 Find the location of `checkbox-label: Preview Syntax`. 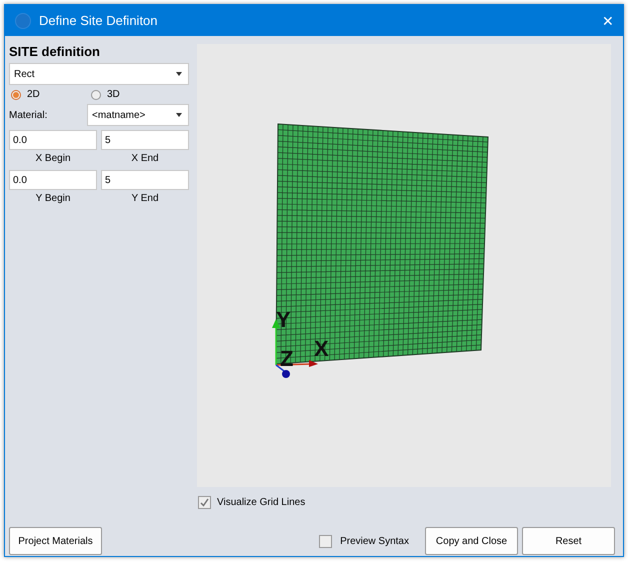

checkbox-label: Preview Syntax is located at coordinates (374, 541).